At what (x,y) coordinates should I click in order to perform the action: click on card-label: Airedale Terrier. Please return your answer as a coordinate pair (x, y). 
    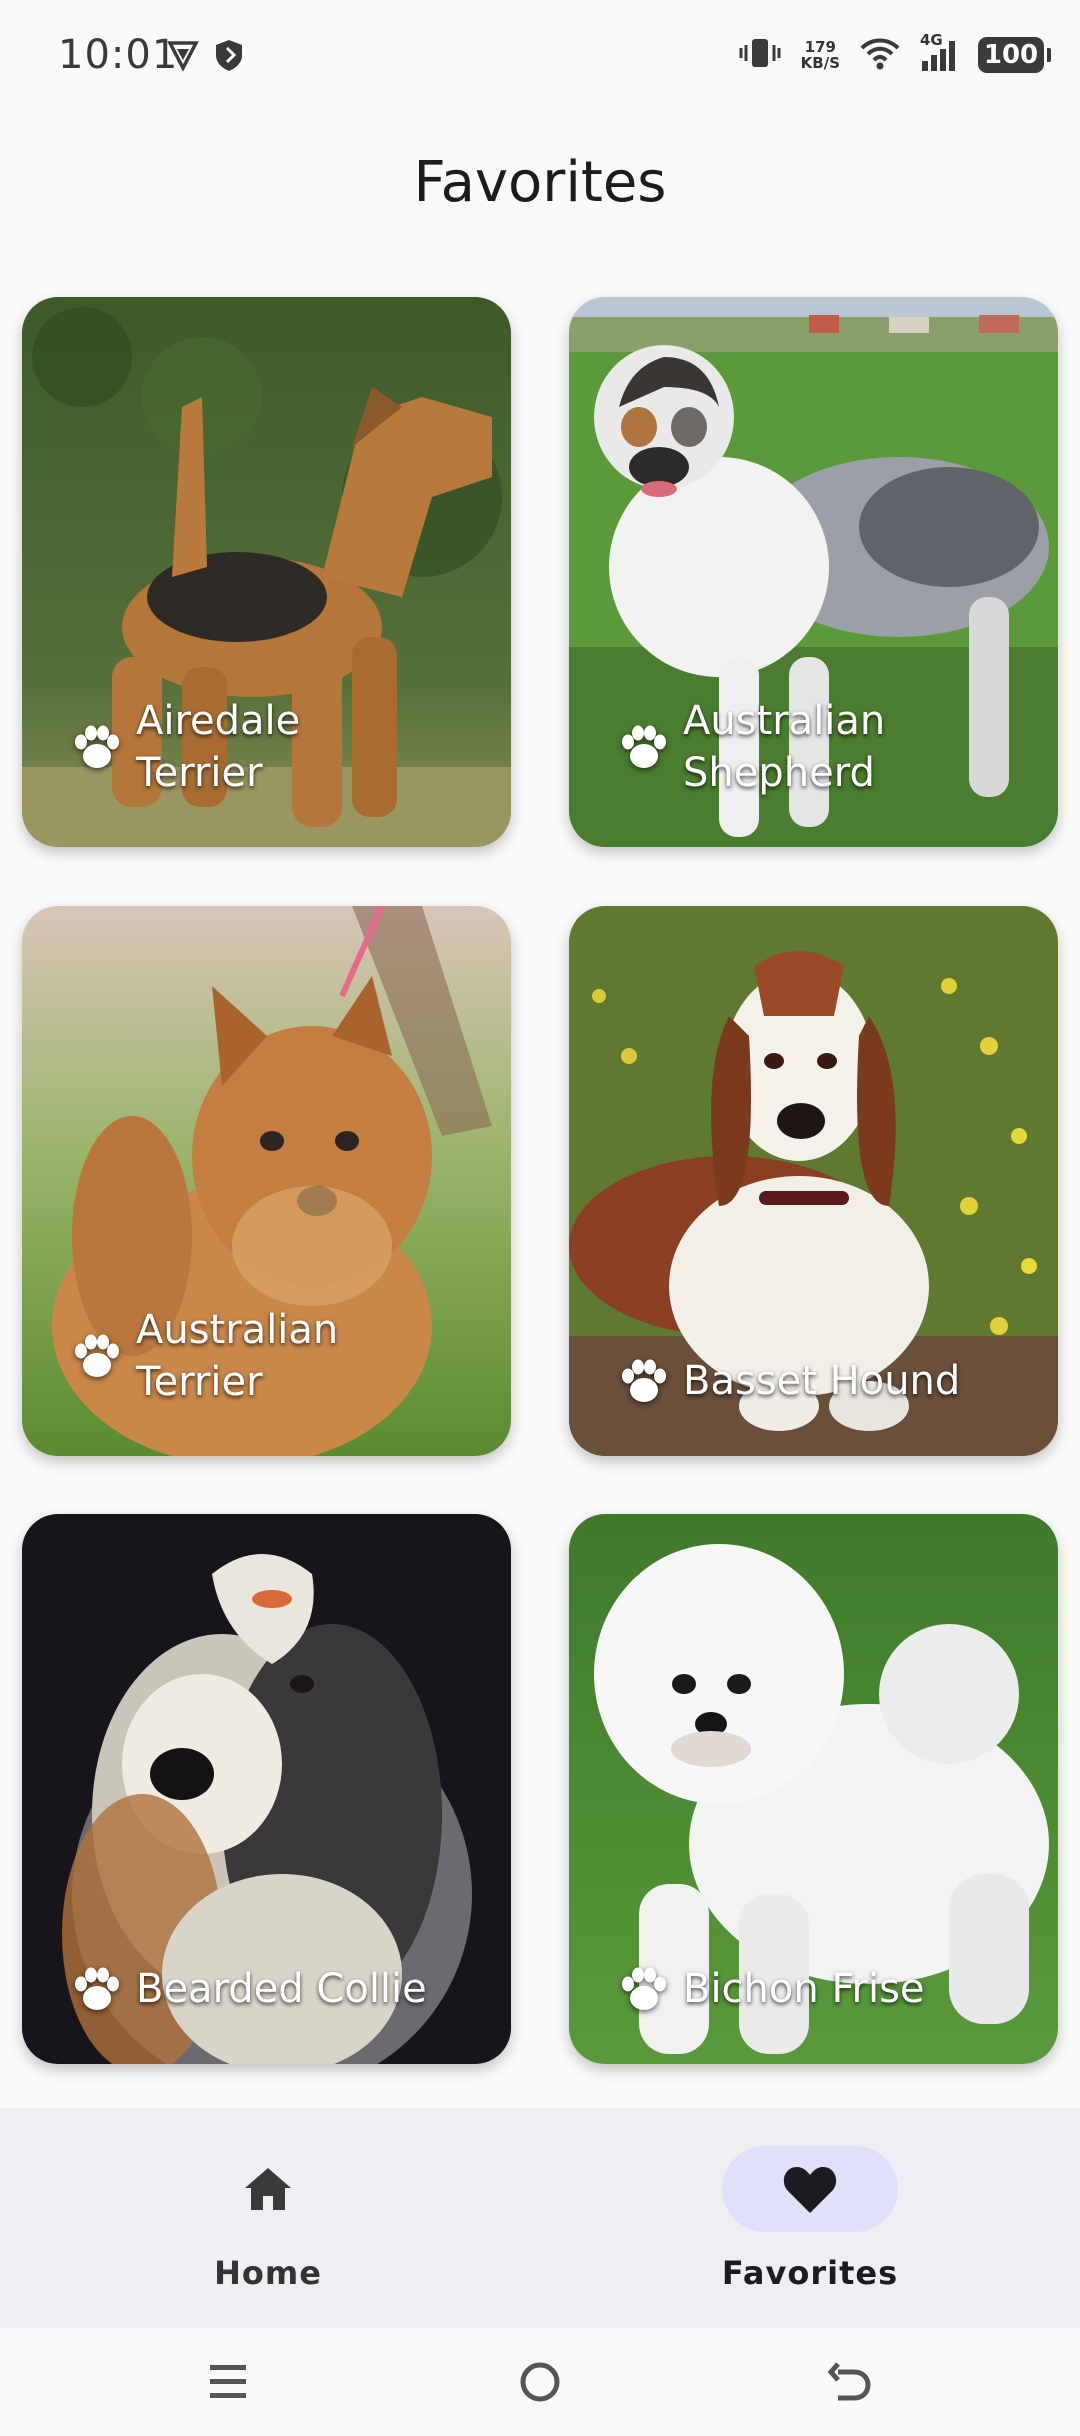
    Looking at the image, I should click on (250, 747).